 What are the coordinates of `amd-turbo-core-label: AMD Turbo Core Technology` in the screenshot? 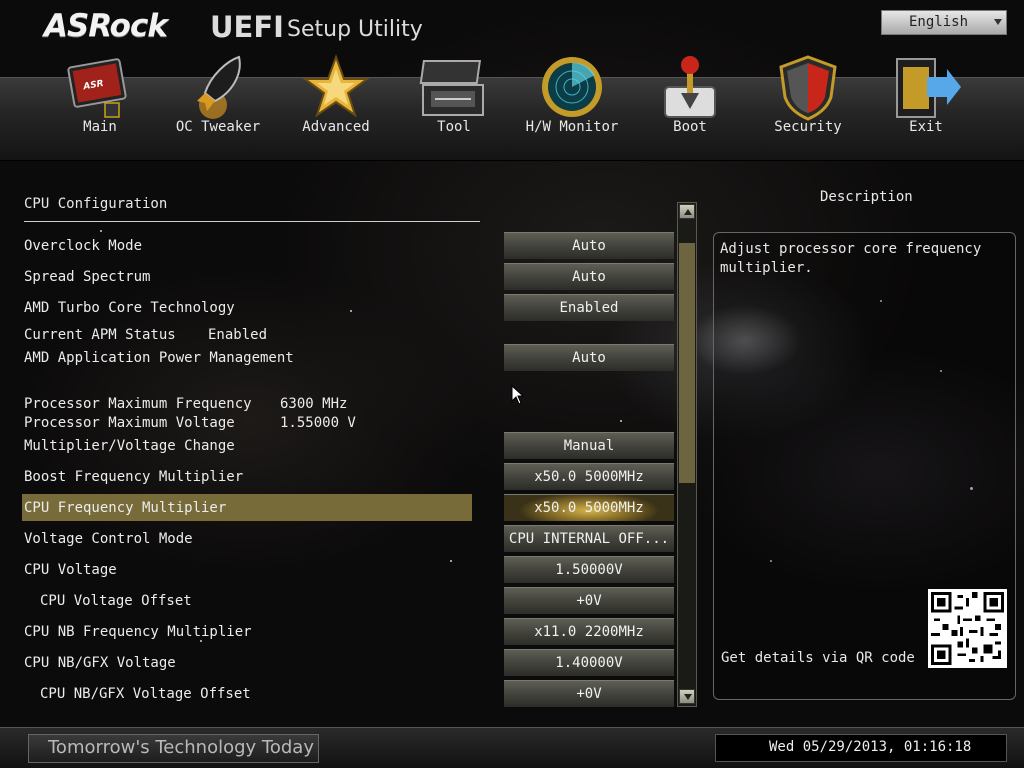 It's located at (129, 308).